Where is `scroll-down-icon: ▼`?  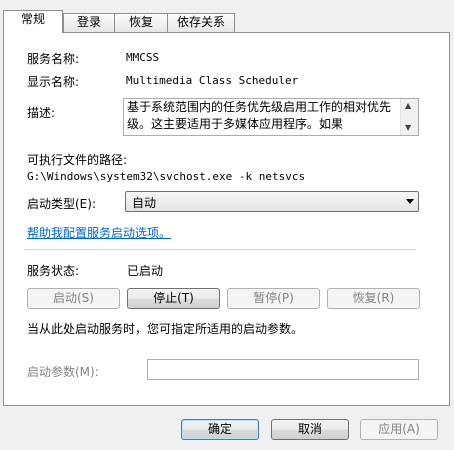
scroll-down-icon: ▼ is located at coordinates (408, 127).